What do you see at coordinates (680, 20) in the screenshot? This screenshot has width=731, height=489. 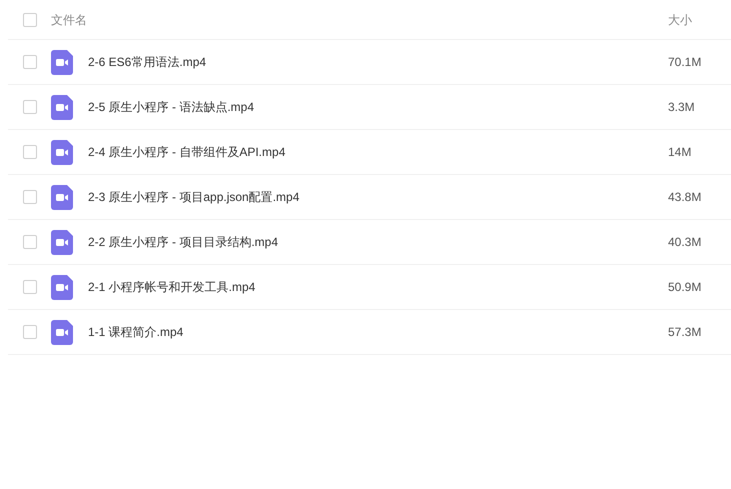 I see `column-header: 大小` at bounding box center [680, 20].